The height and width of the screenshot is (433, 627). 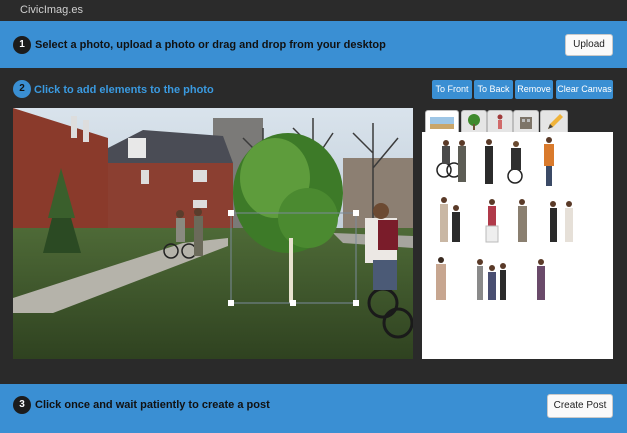 What do you see at coordinates (22, 45) in the screenshot?
I see `step1-number: 1` at bounding box center [22, 45].